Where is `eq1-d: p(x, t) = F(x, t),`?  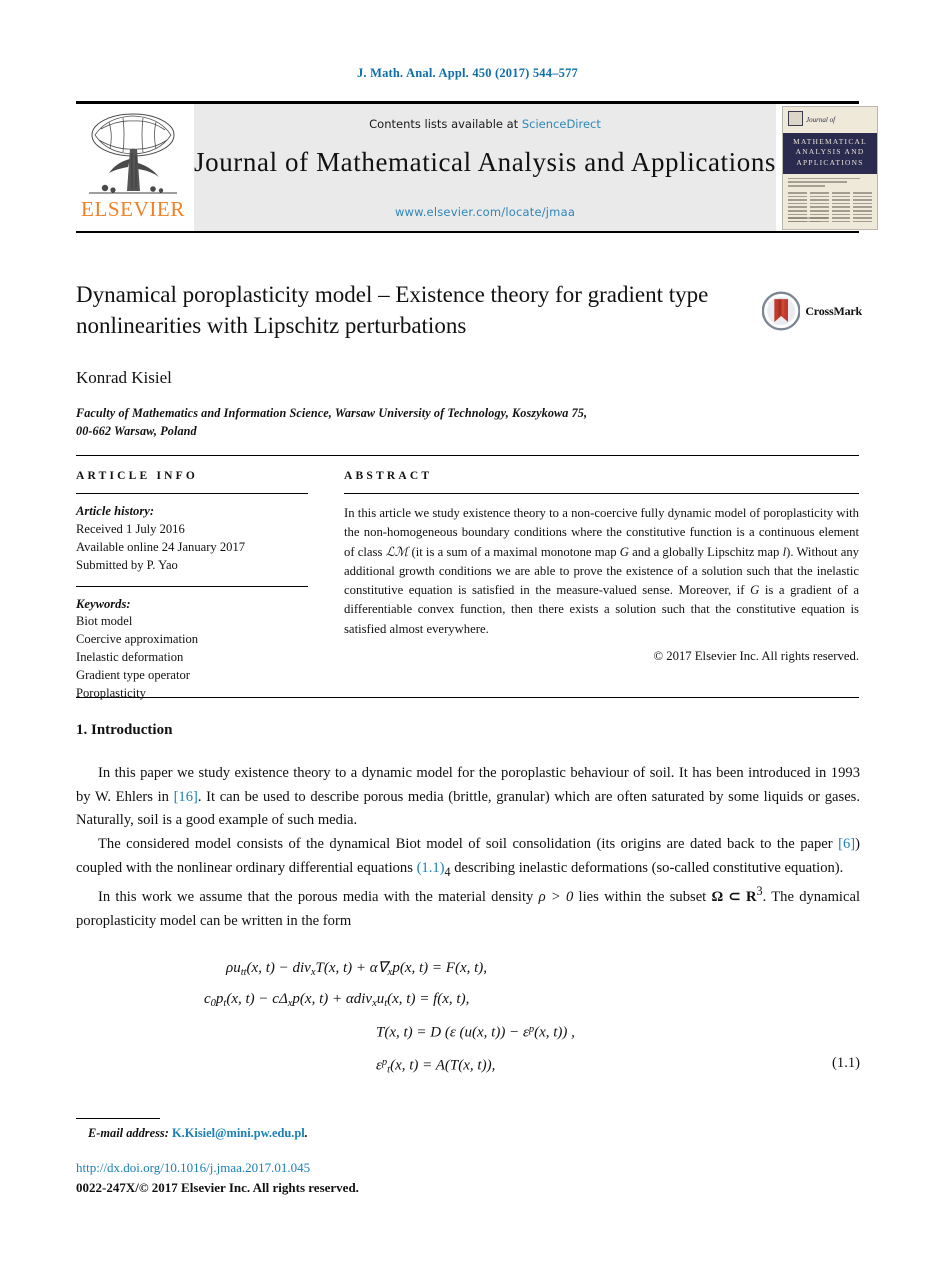
eq1-d: p(x, t) = F(x, t), is located at coordinates (440, 968).